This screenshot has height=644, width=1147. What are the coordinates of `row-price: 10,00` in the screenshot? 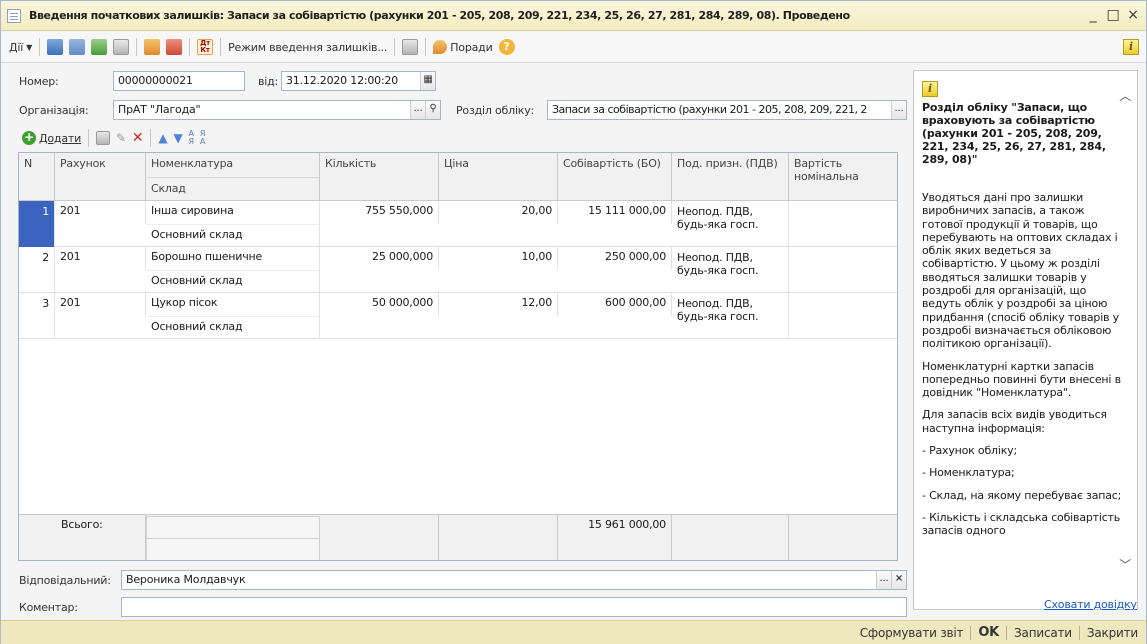 It's located at (498, 258).